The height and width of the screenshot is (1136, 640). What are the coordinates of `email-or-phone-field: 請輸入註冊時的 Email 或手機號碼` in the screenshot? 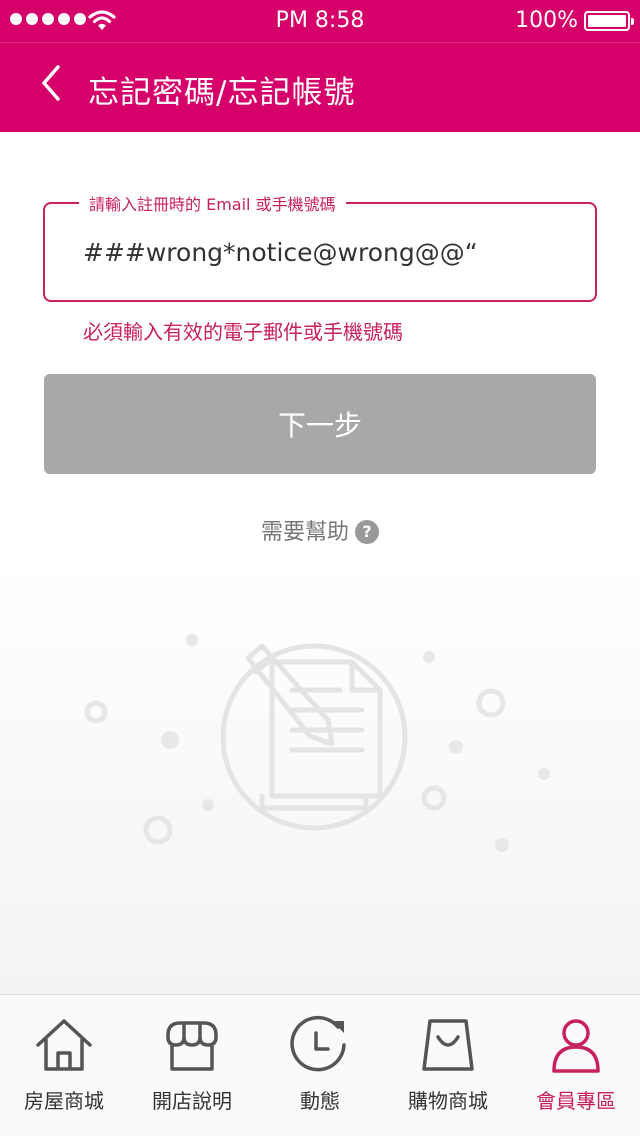 It's located at (320, 246).